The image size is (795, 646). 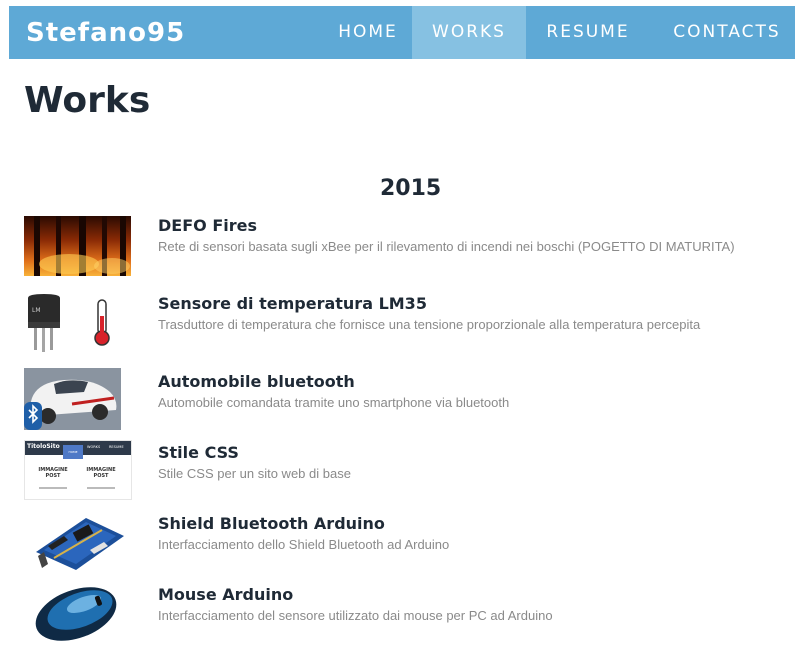 I want to click on css-thumb-post-1-line2: POST, so click(x=53, y=476).